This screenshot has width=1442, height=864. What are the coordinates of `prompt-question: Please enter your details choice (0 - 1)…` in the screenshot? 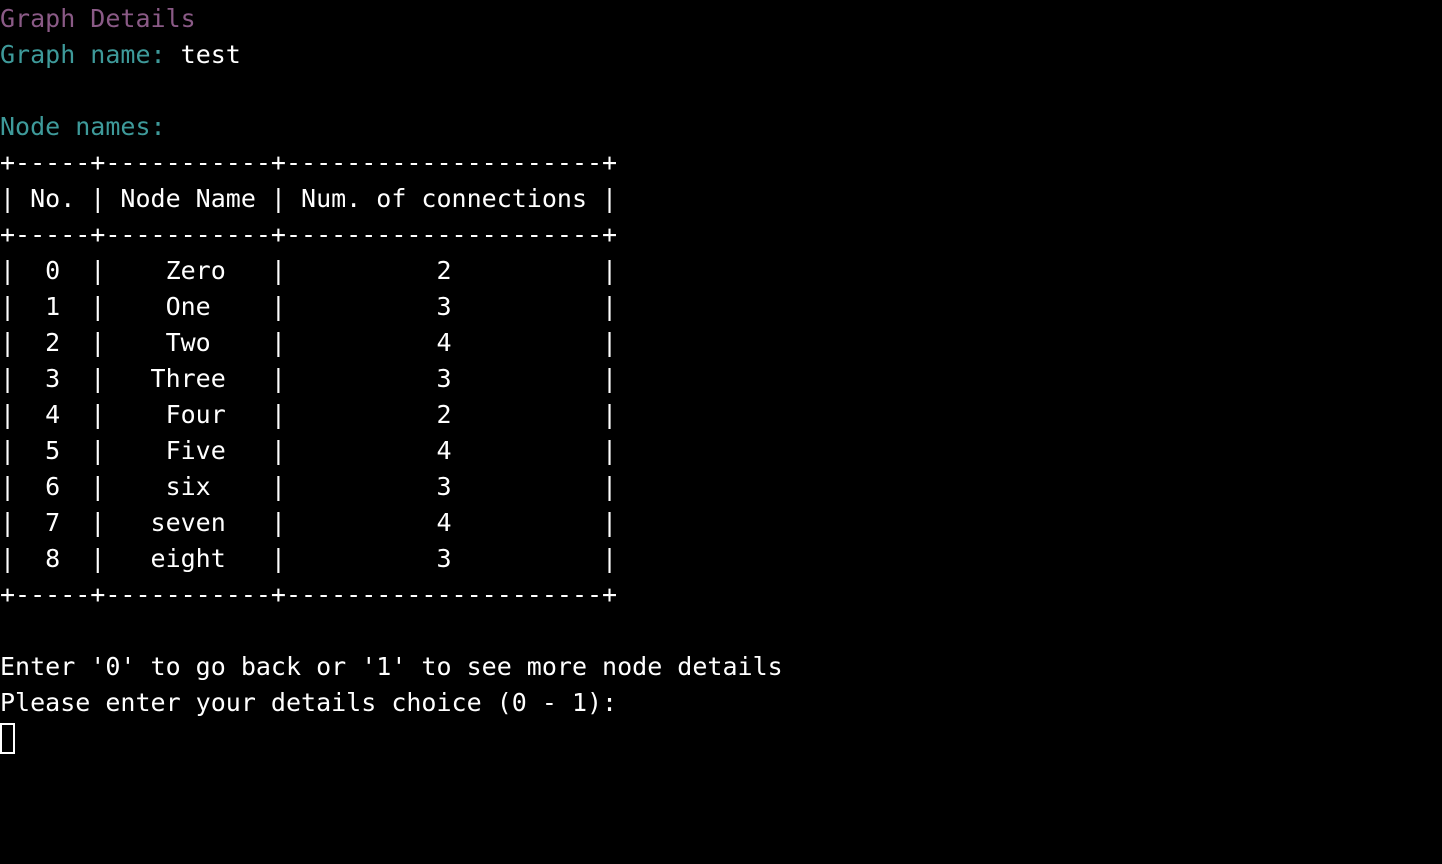 It's located at (309, 702).